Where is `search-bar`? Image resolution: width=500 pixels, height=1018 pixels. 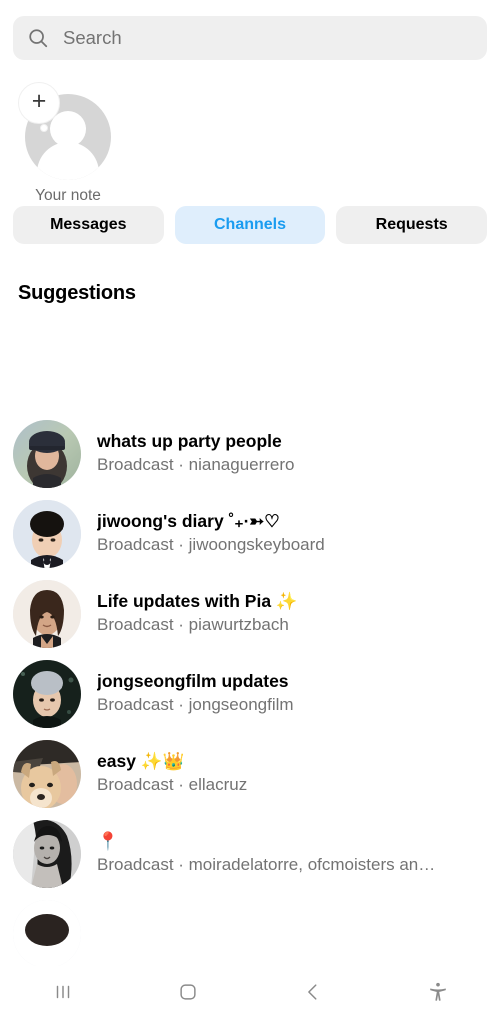 search-bar is located at coordinates (250, 38).